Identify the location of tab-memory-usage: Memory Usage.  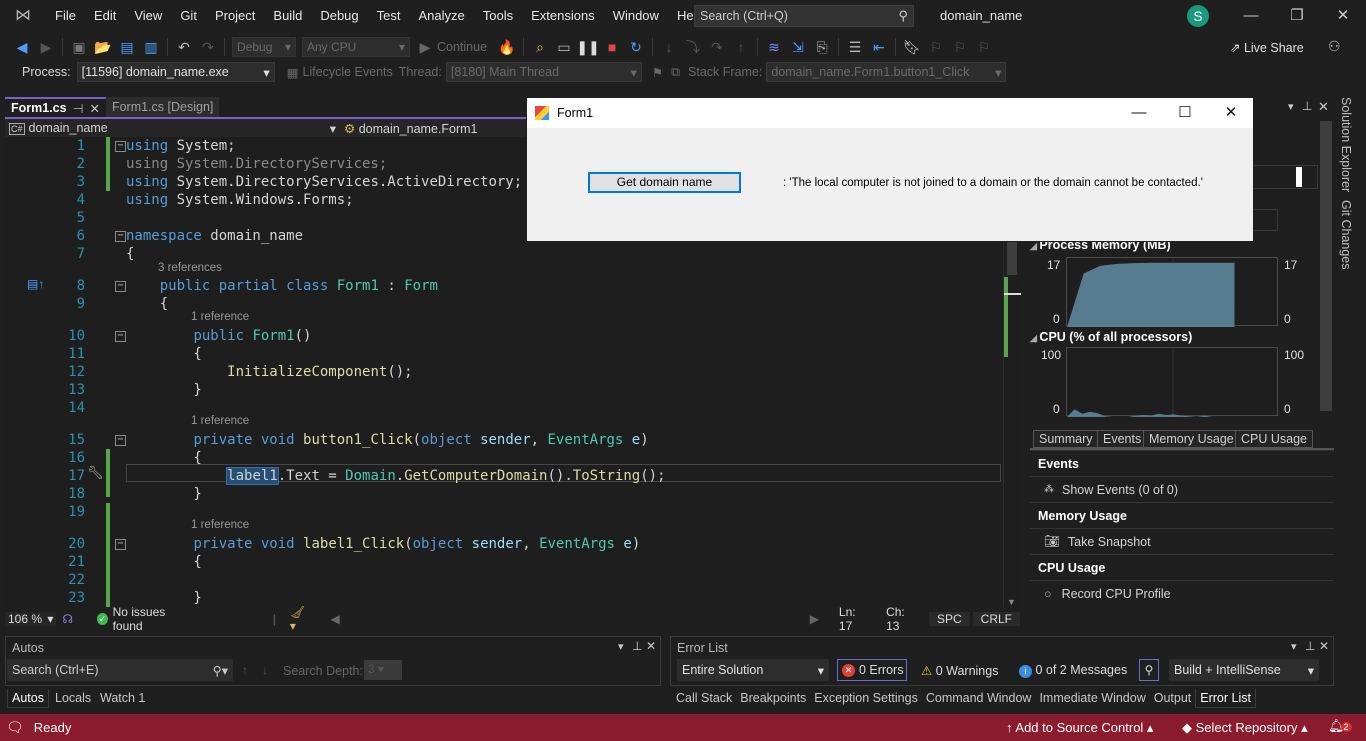
(1191, 439).